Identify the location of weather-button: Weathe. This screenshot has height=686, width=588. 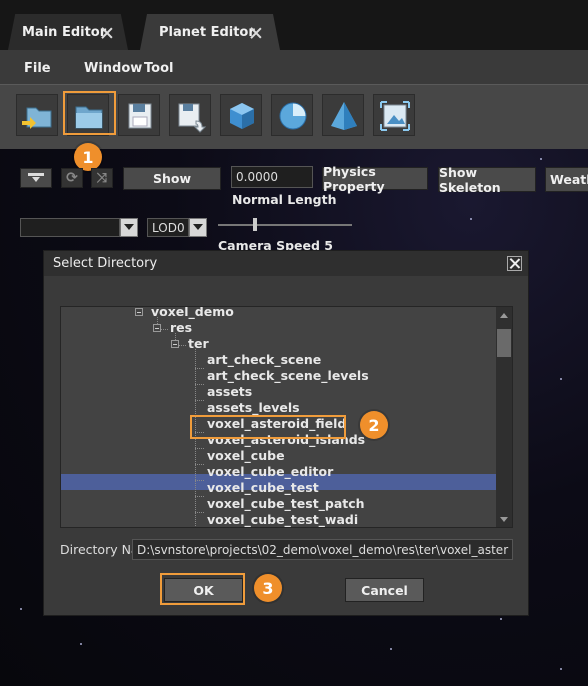
(566, 179).